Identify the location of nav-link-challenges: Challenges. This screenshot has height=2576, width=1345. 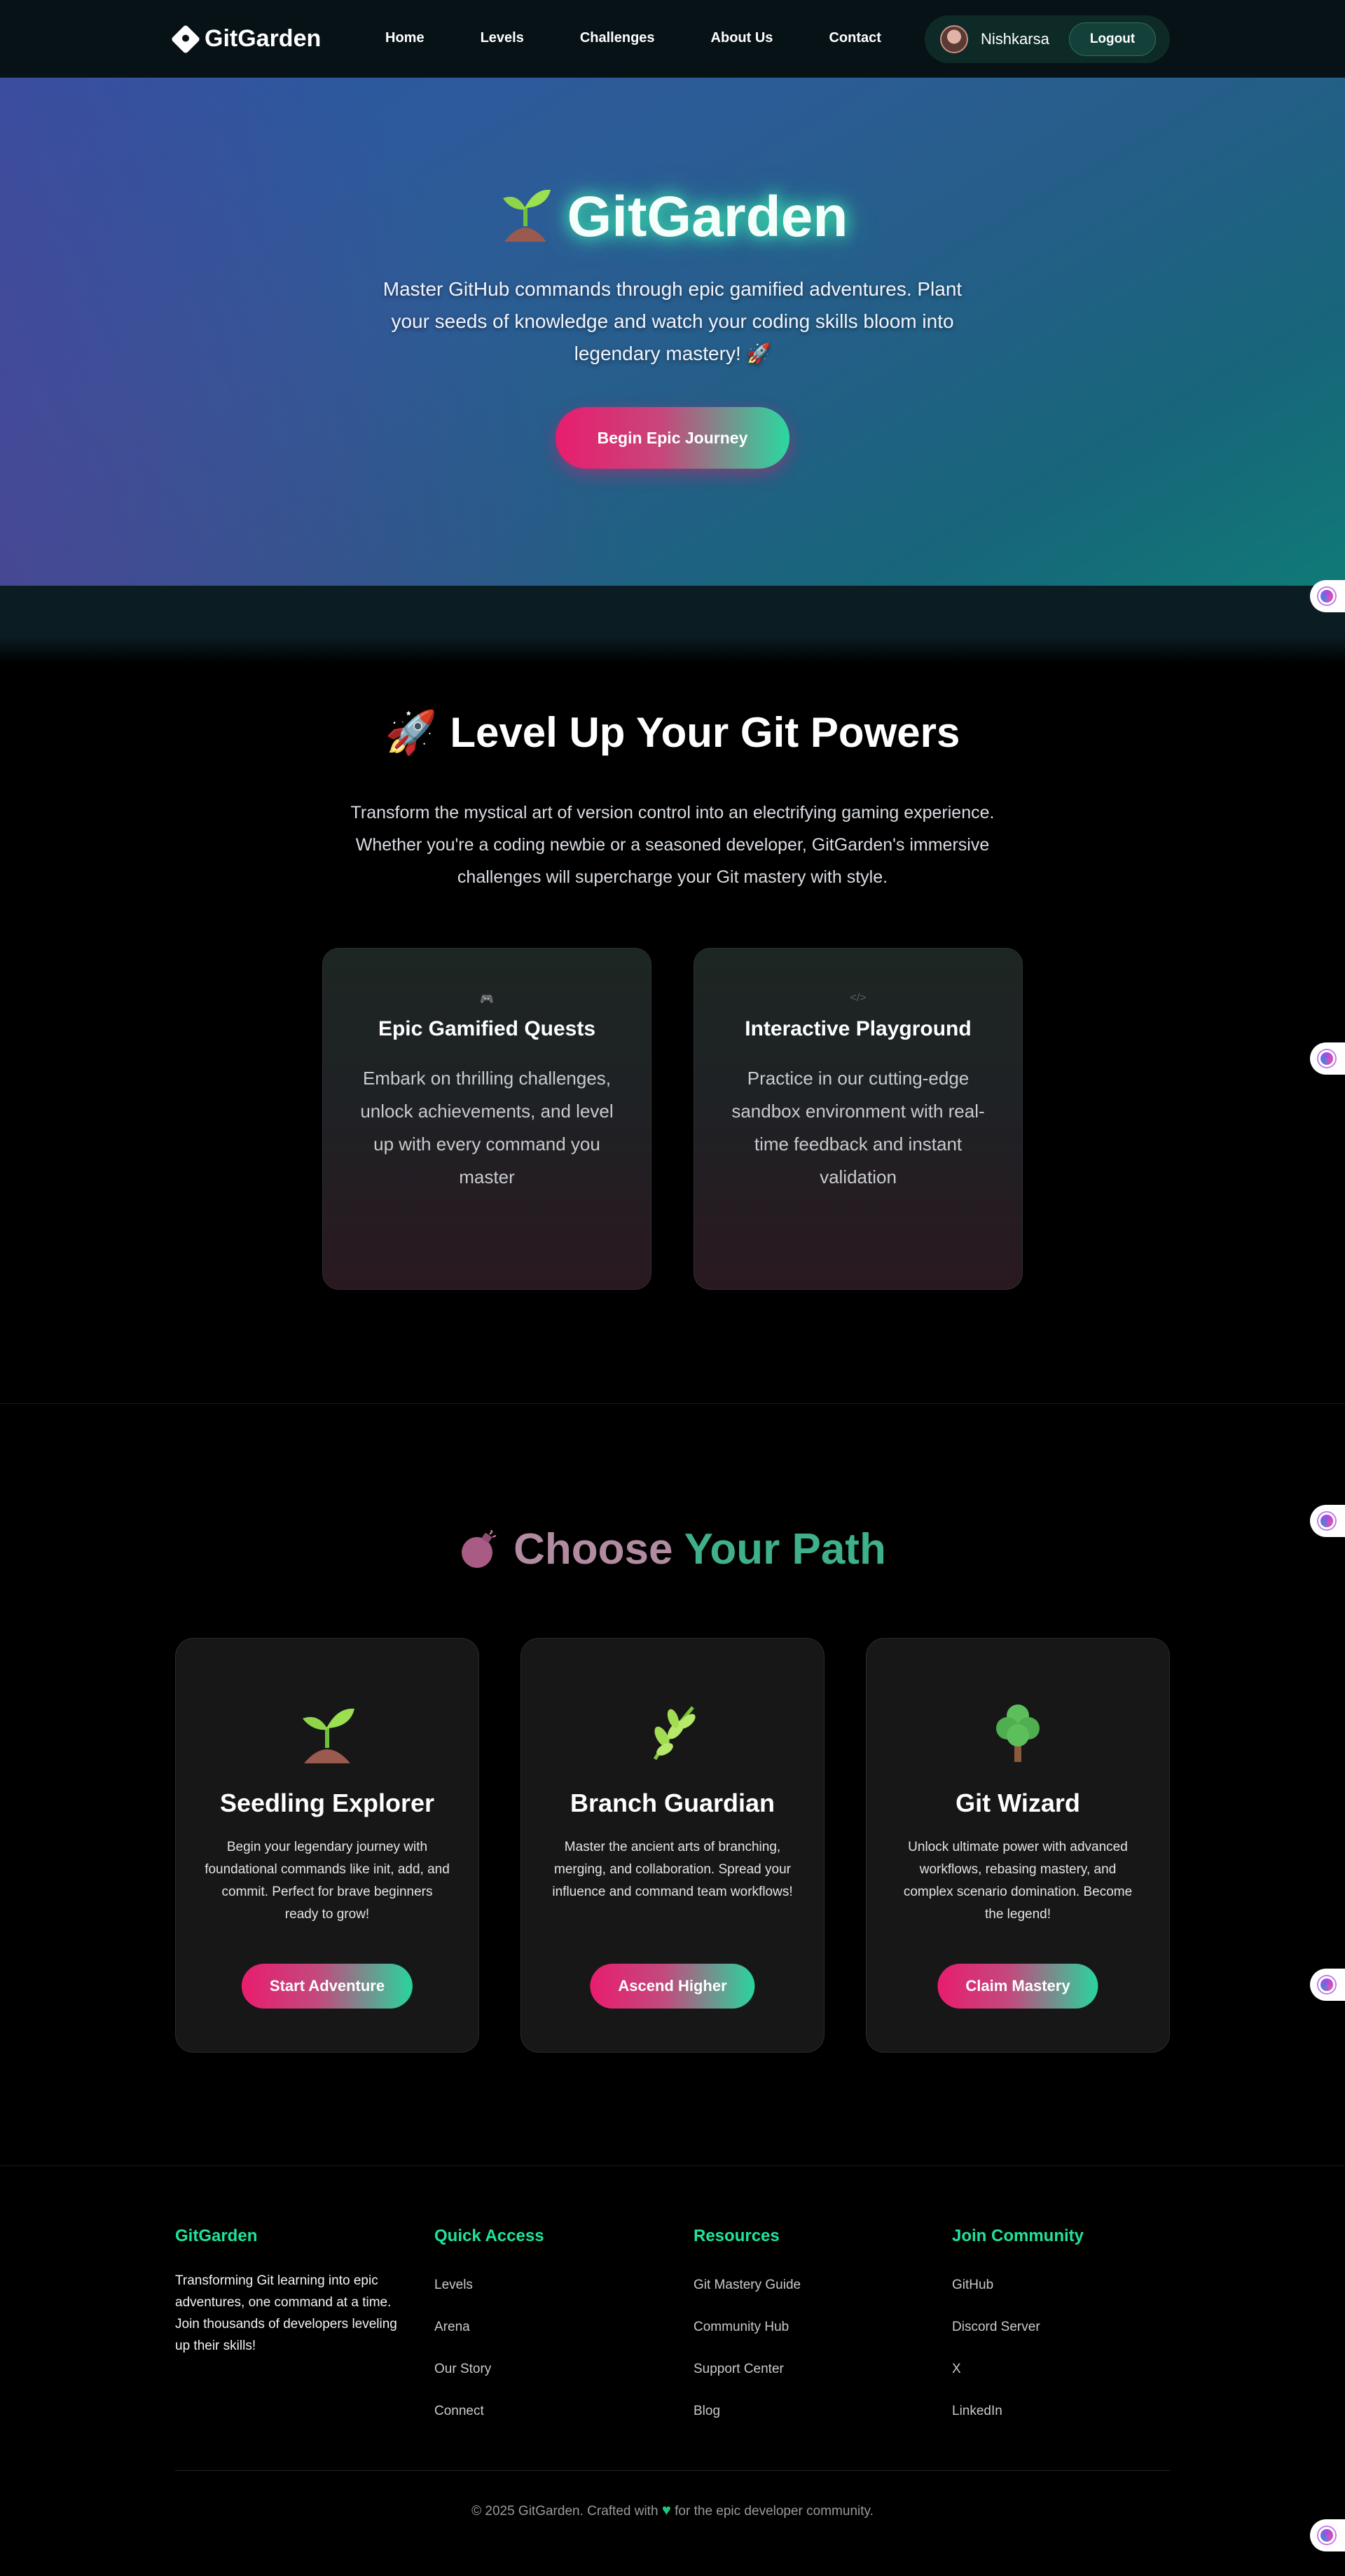
(617, 38).